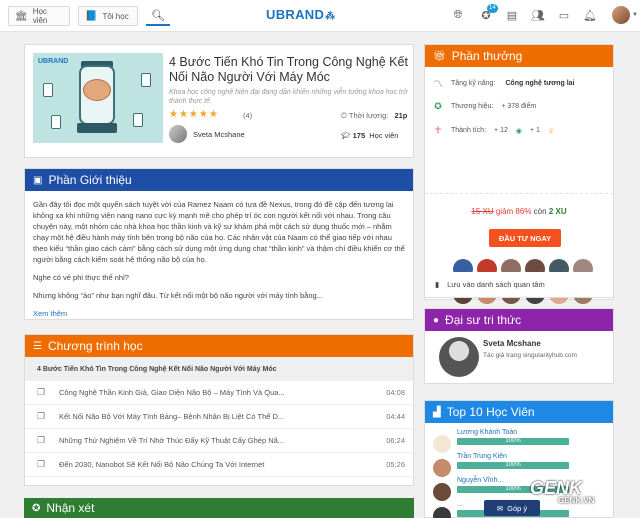 This screenshot has height=518, width=640. What do you see at coordinates (346, 135) in the screenshot?
I see `graduation-cap-icon: 🎓︎` at bounding box center [346, 135].